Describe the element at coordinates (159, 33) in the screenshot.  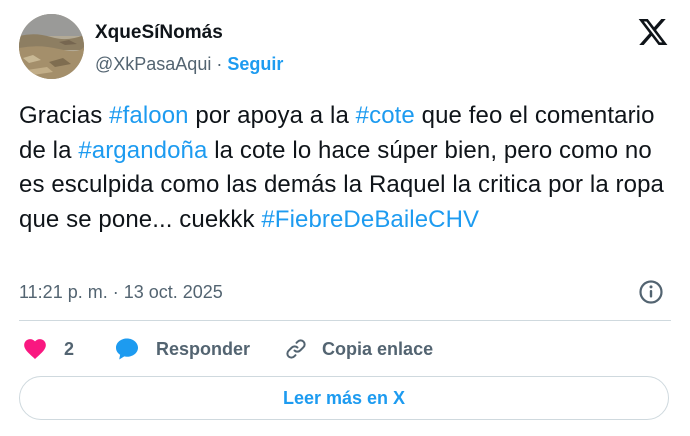
I see `author-name: XqueSíNomás` at that location.